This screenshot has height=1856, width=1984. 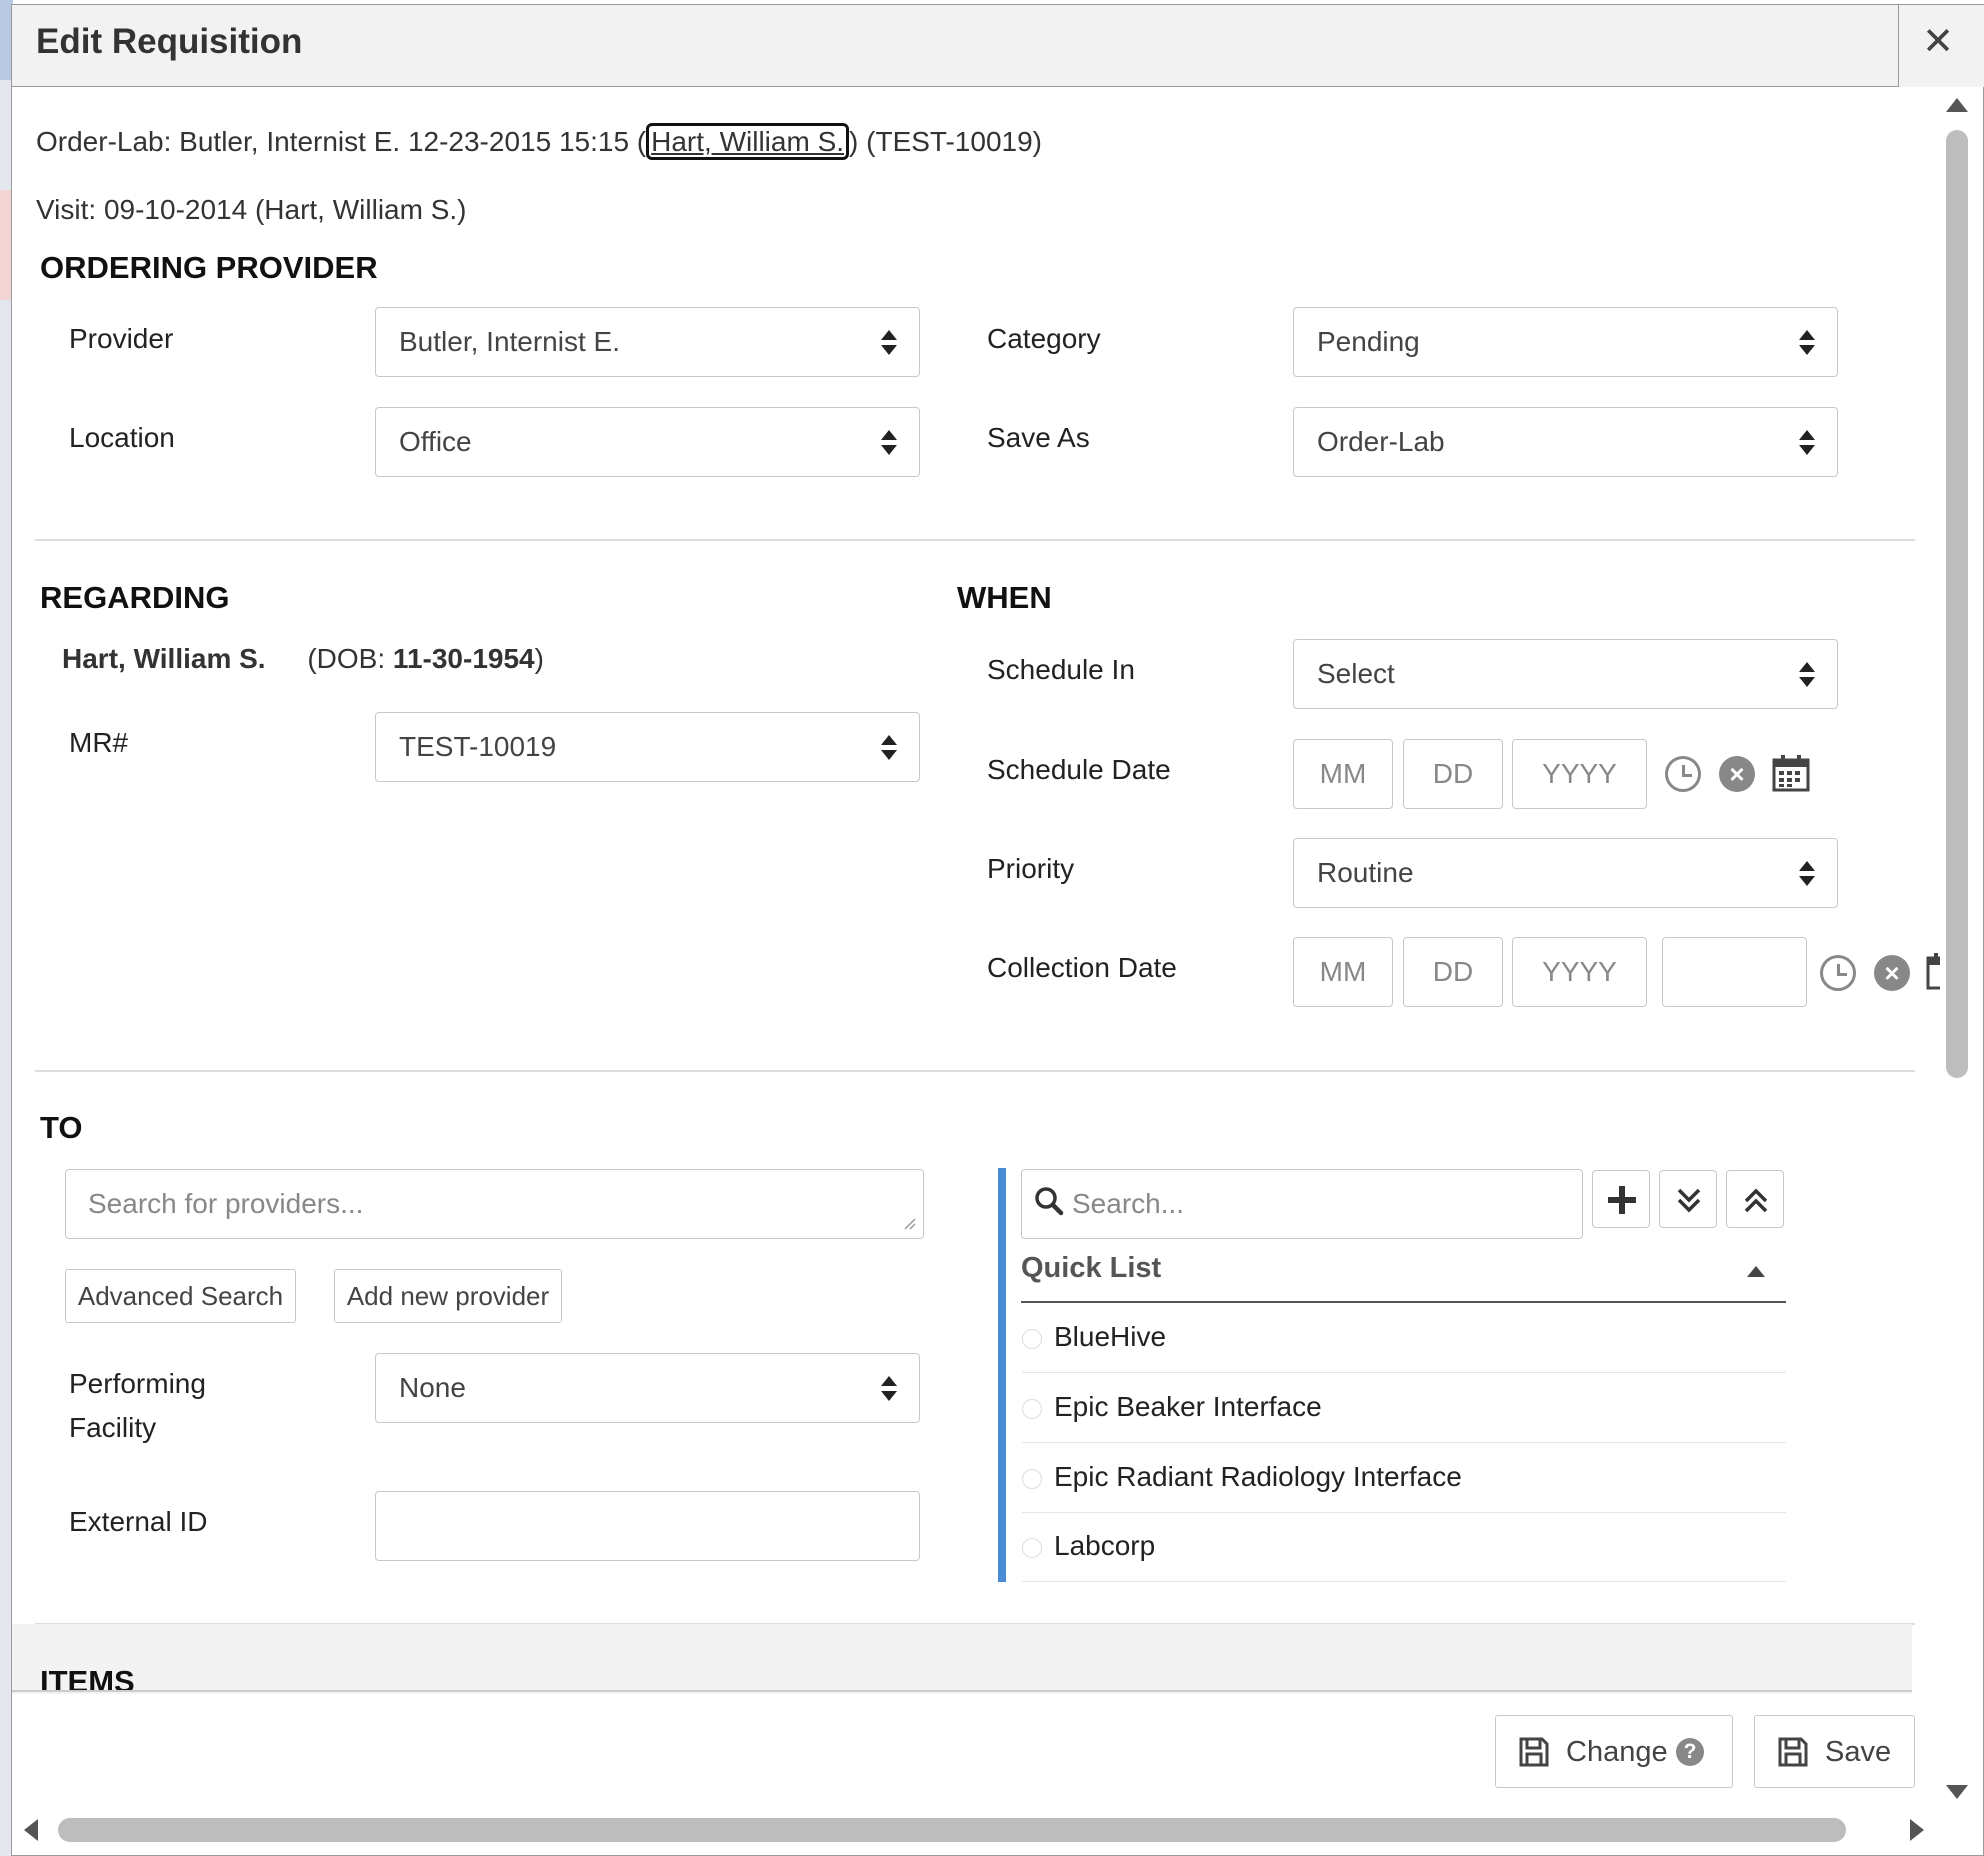 I want to click on collection-date-label: Collection Date, so click(x=1082, y=967).